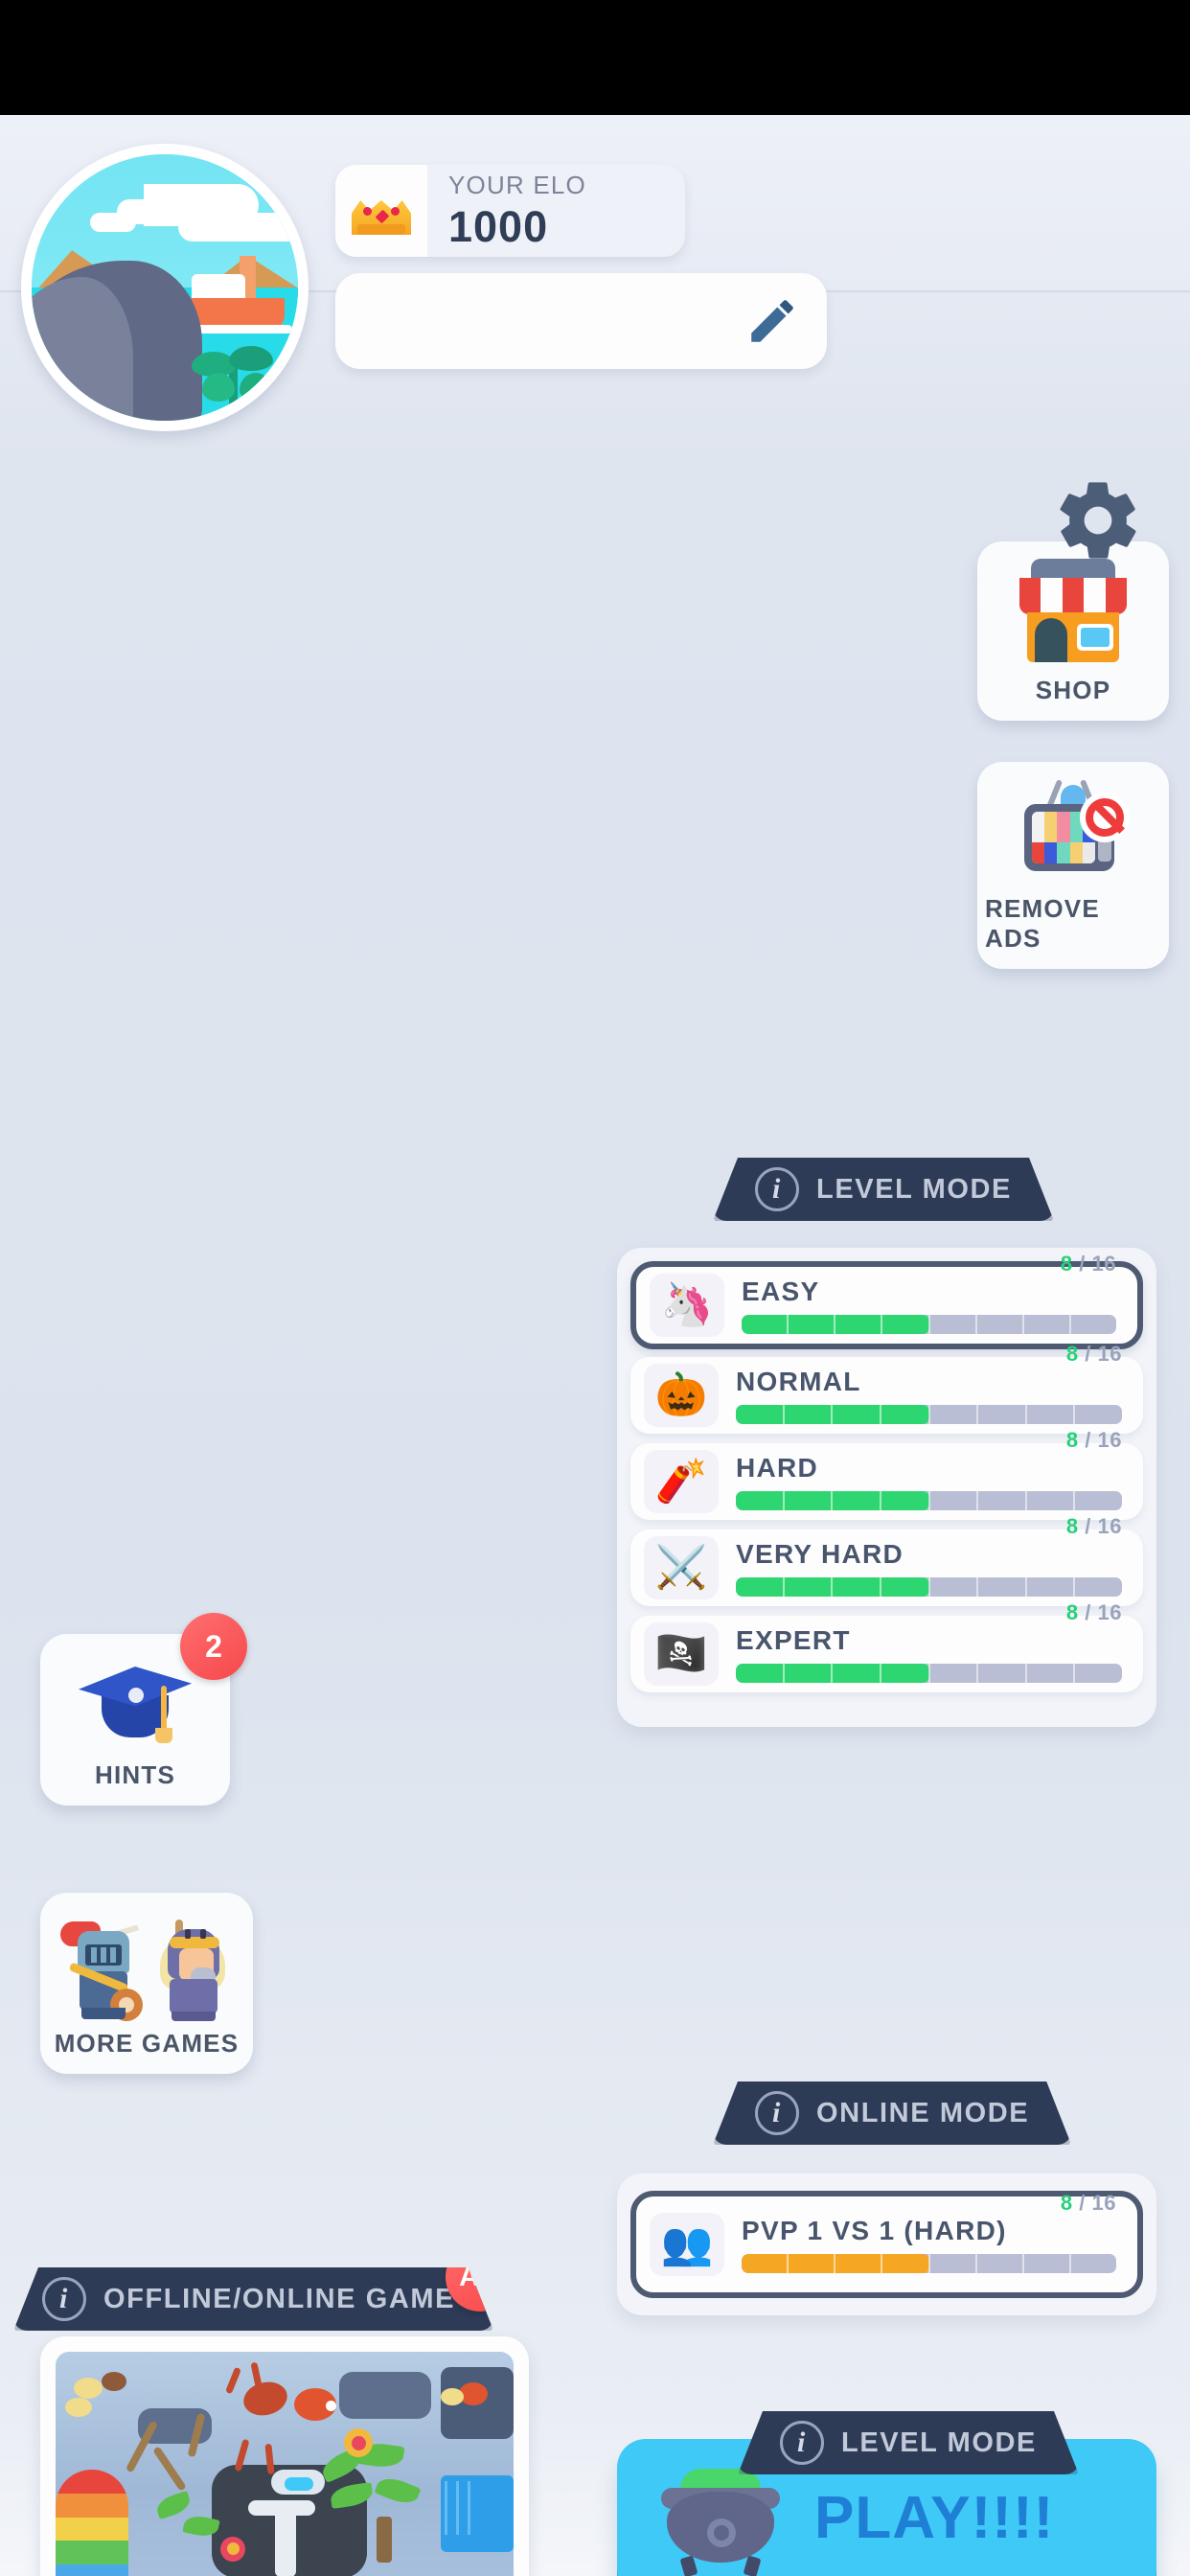  Describe the element at coordinates (581, 321) in the screenshot. I see `player-name-input` at that location.